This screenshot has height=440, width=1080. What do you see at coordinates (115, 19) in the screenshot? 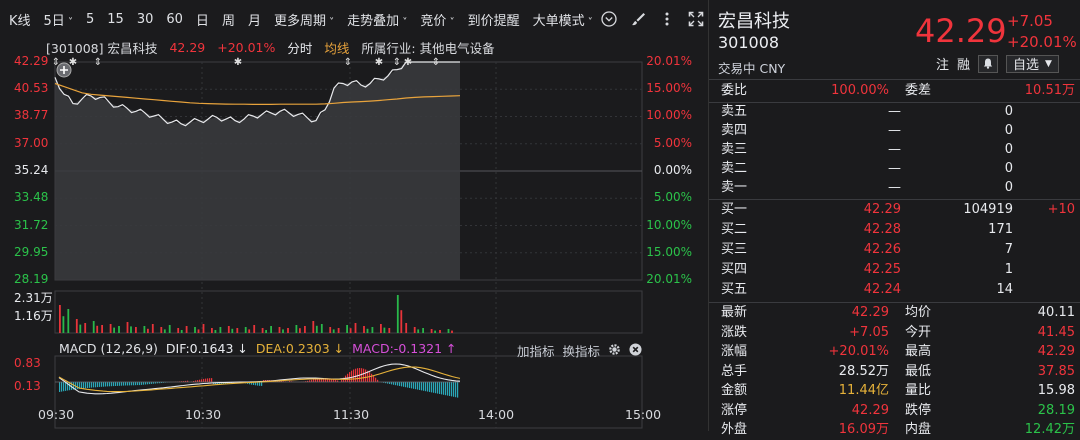
I see `toolbar-item-3: 15` at bounding box center [115, 19].